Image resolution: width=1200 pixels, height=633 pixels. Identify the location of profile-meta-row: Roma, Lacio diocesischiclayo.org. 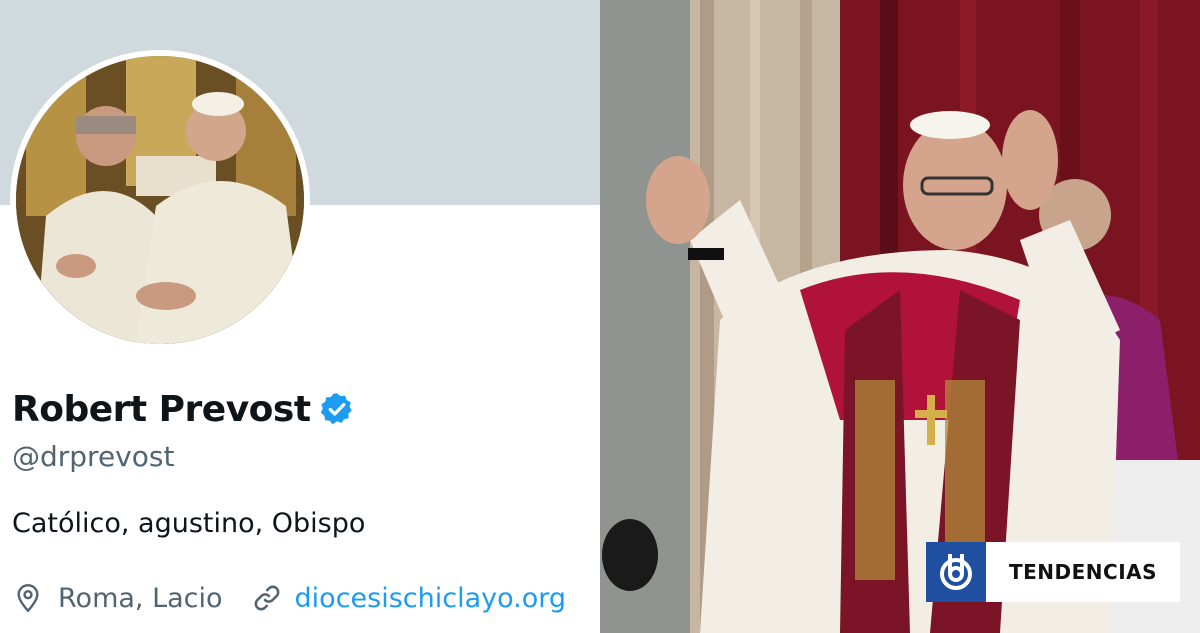
(306, 598).